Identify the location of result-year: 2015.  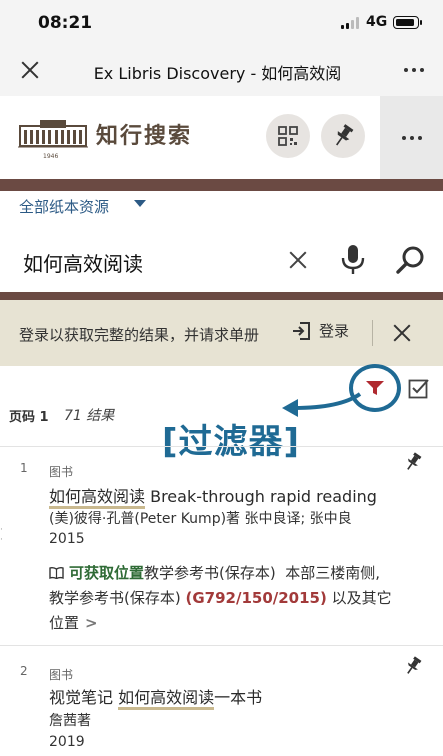
(67, 539).